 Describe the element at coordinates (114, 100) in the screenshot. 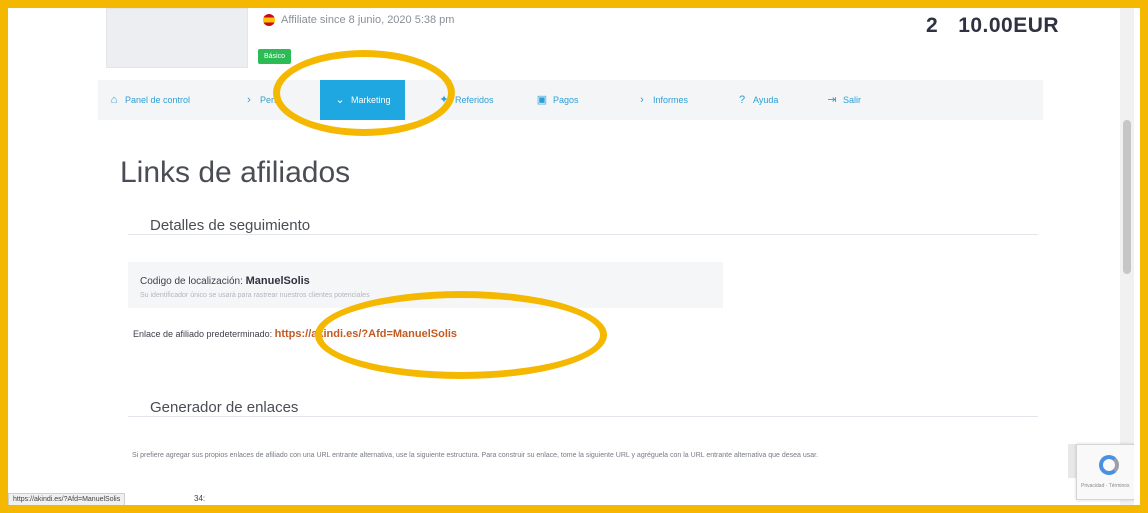

I see `home-icon: ⌂` at that location.